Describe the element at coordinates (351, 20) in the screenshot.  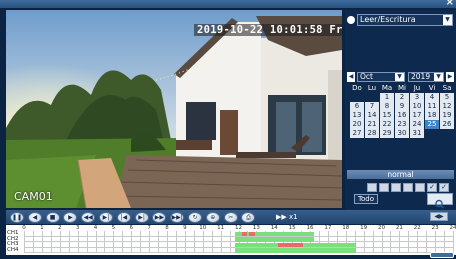
I see `mode-radio` at that location.